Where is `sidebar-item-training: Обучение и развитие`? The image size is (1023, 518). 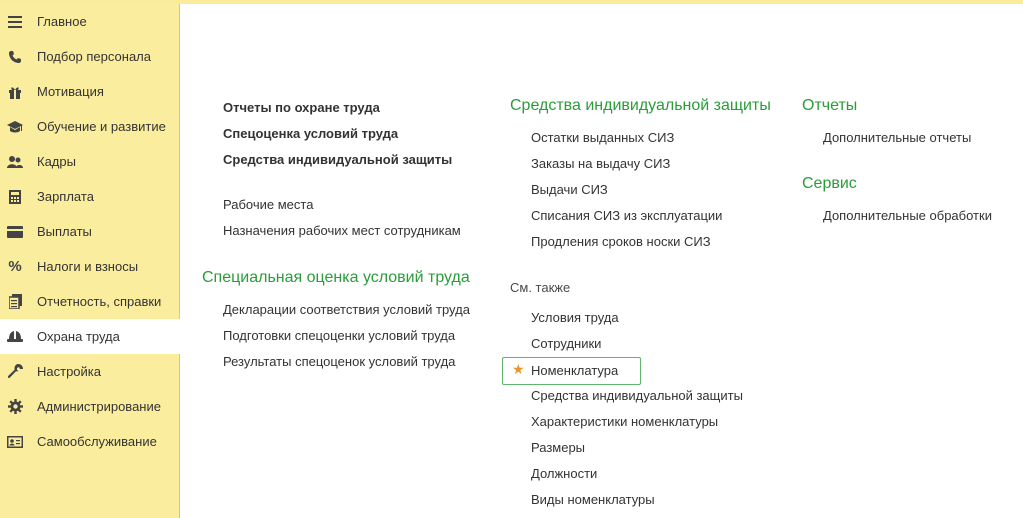 sidebar-item-training: Обучение и развитие is located at coordinates (90, 126).